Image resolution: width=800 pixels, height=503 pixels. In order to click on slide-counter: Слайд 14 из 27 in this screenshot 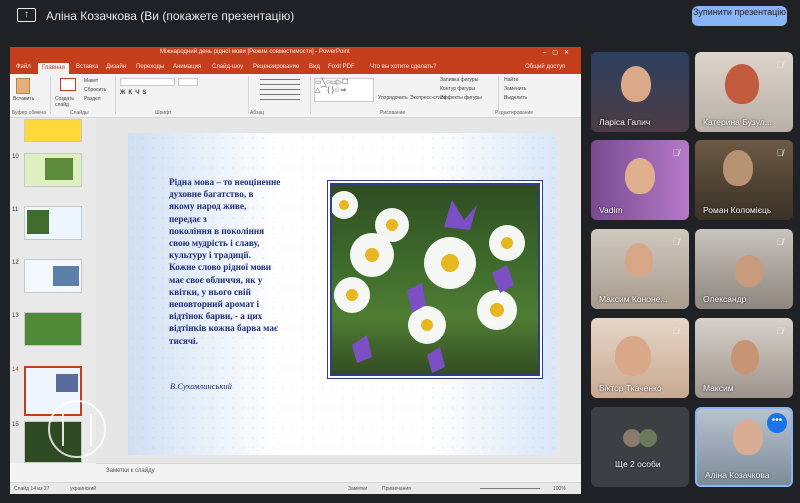, I will do `click(32, 489)`.